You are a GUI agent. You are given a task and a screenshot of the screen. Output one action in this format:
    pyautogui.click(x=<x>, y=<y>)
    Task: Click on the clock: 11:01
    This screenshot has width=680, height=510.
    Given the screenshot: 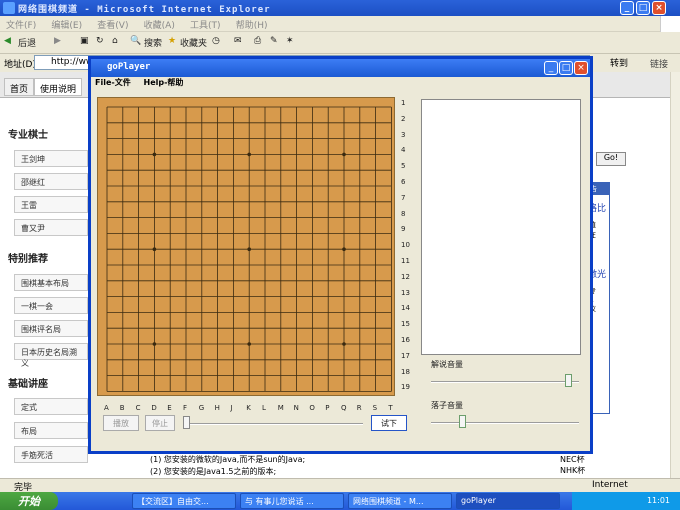 What is the action you would take?
    pyautogui.click(x=658, y=500)
    